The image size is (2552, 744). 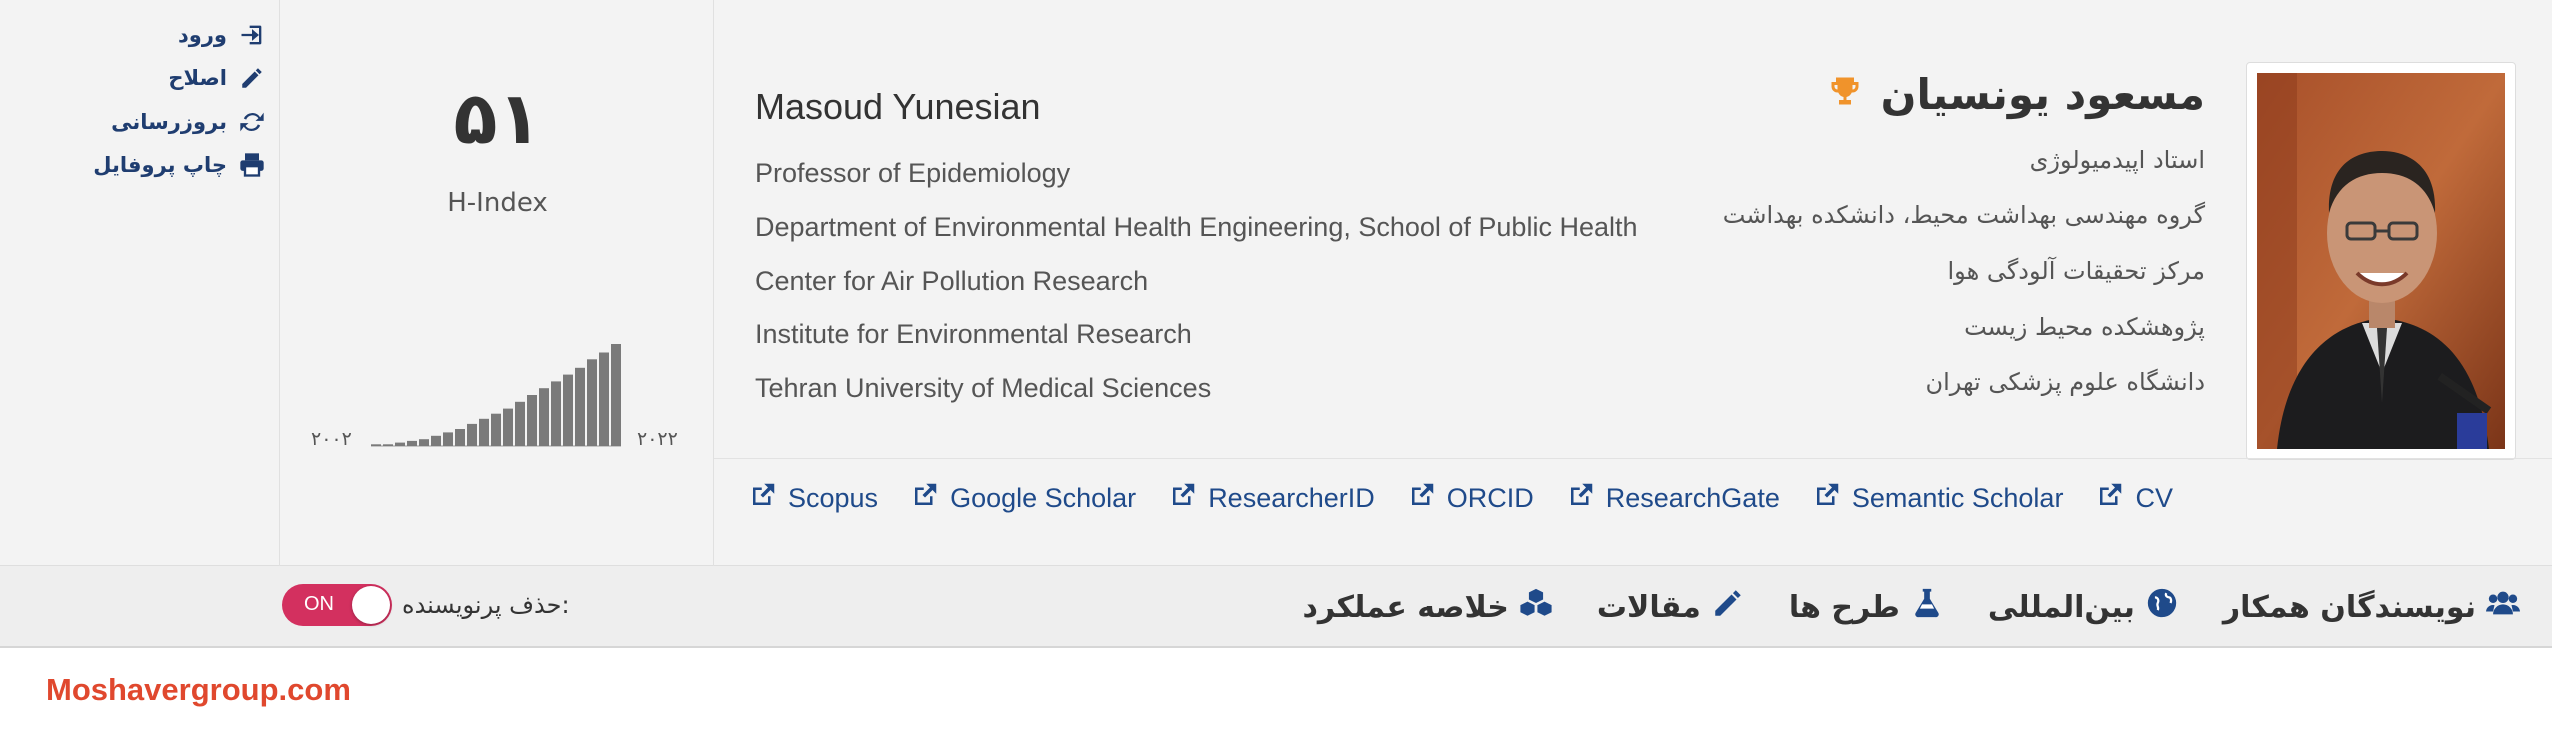 I want to click on google-scholar-link: Google Scholar, so click(x=1023, y=498).